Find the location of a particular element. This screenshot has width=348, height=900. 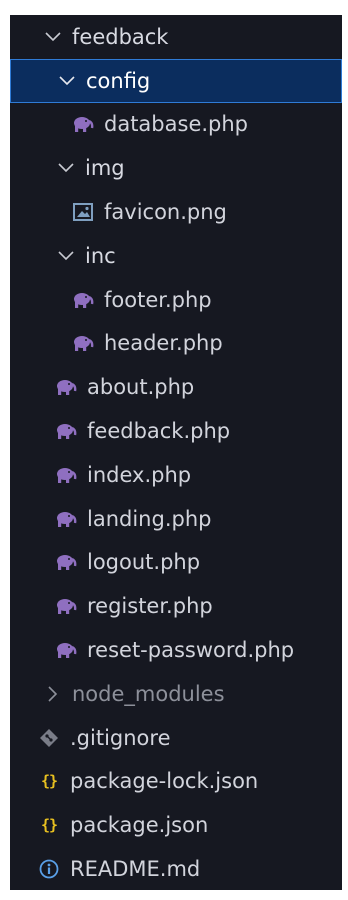

file-row-reset-password-php: reset-password.php is located at coordinates (176, 650).